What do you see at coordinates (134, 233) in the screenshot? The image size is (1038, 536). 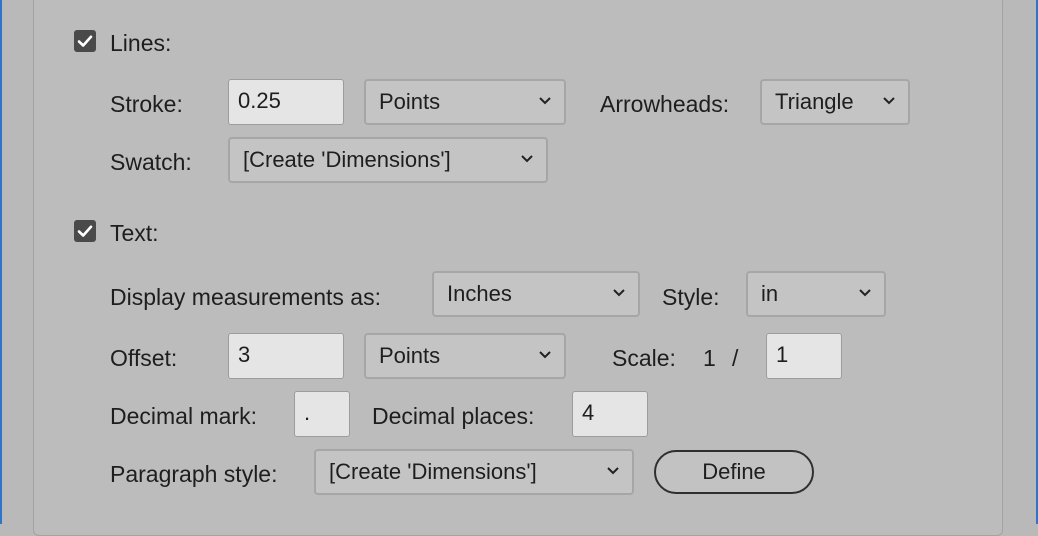 I see `text-checkbox-label: Text:` at bounding box center [134, 233].